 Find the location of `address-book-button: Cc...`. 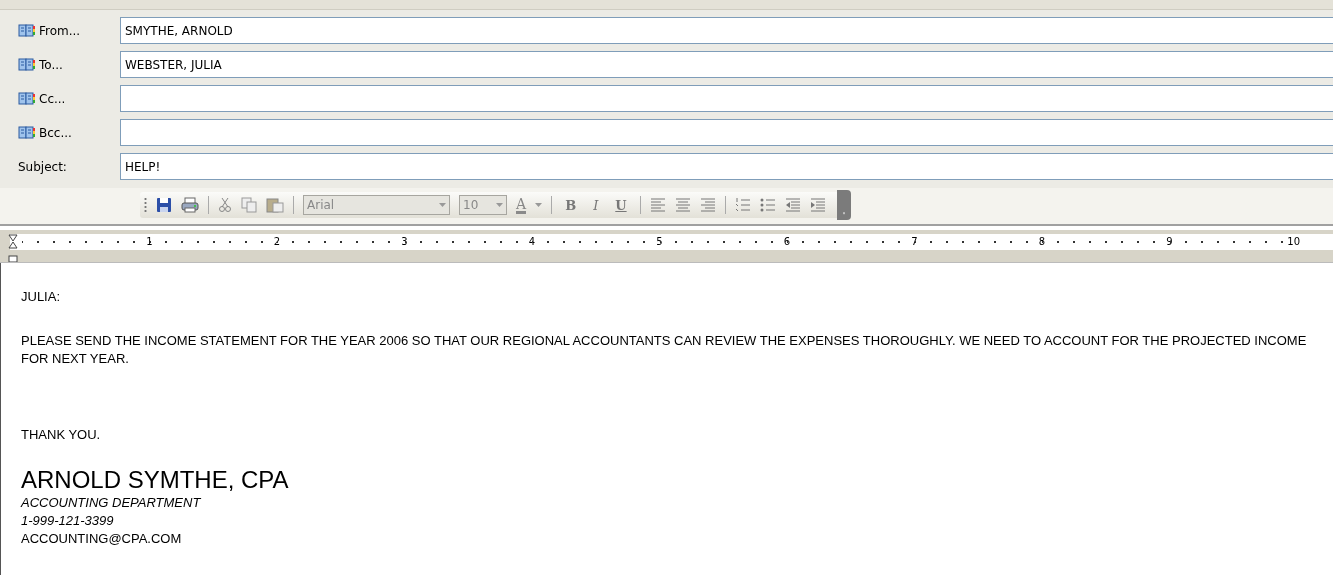

address-book-button: Cc... is located at coordinates (42, 98).